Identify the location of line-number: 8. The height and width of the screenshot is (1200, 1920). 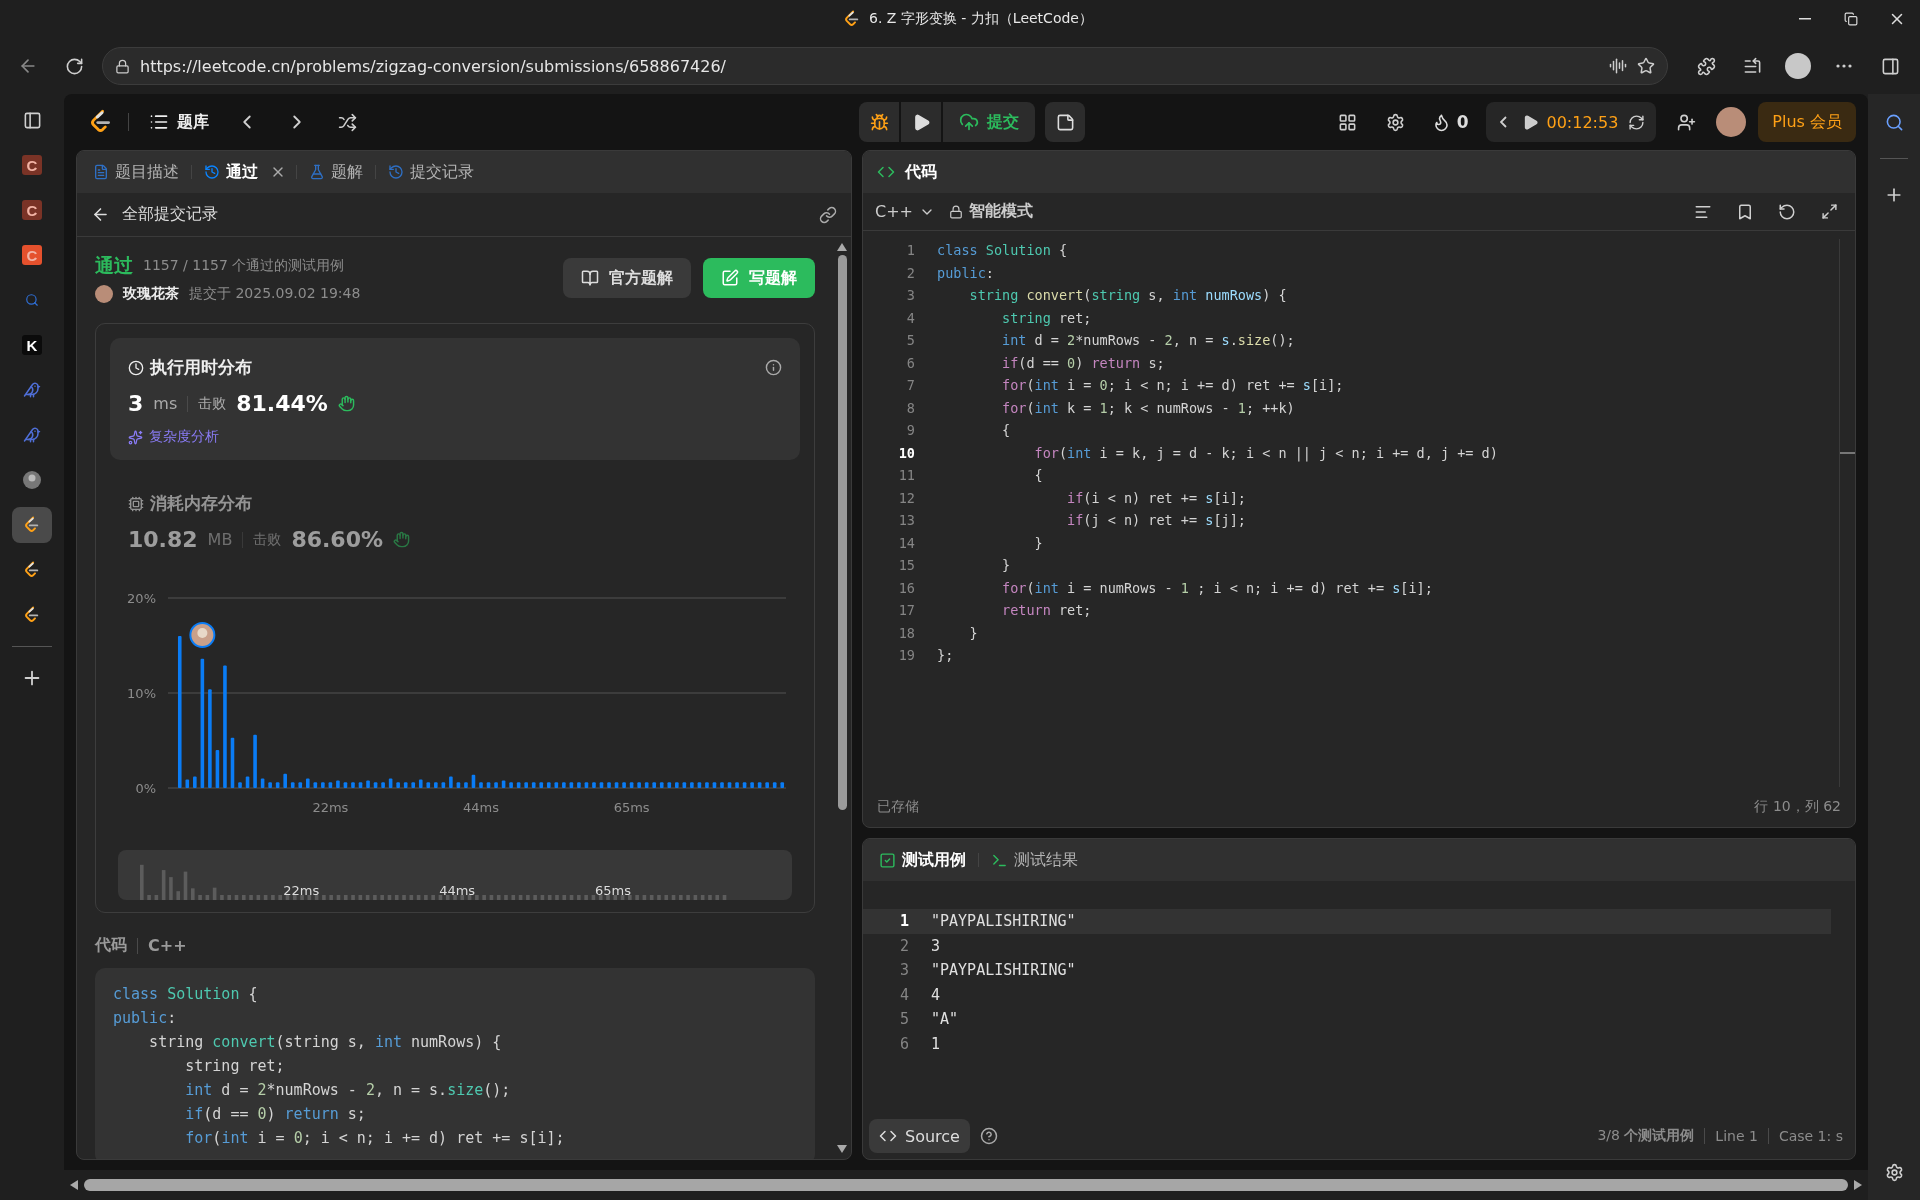
(910, 408).